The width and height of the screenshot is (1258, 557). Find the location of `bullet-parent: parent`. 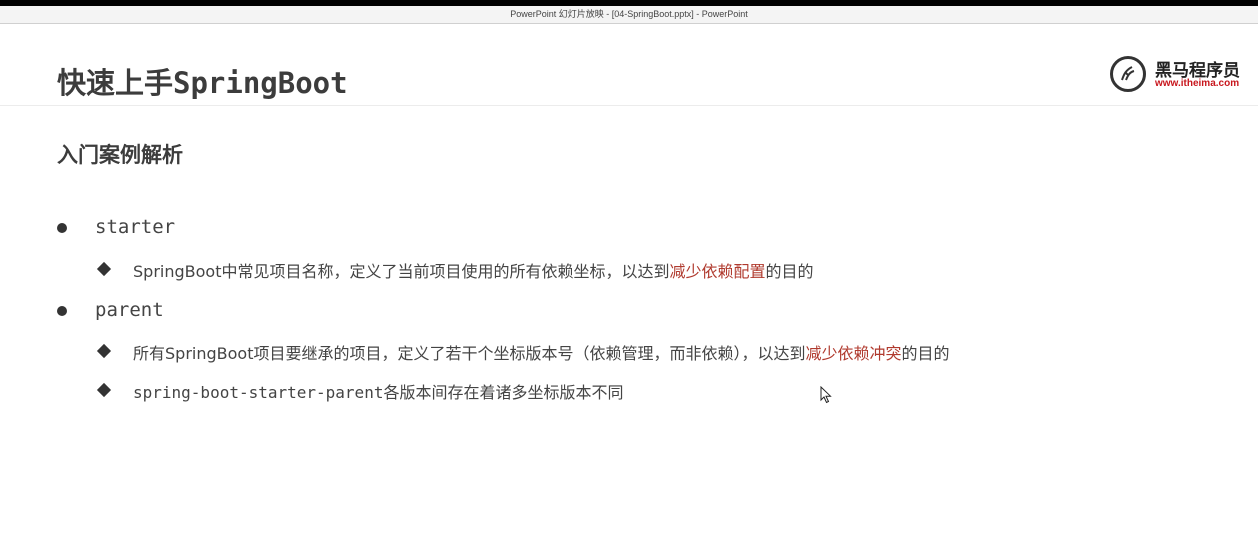

bullet-parent: parent is located at coordinates (129, 310).